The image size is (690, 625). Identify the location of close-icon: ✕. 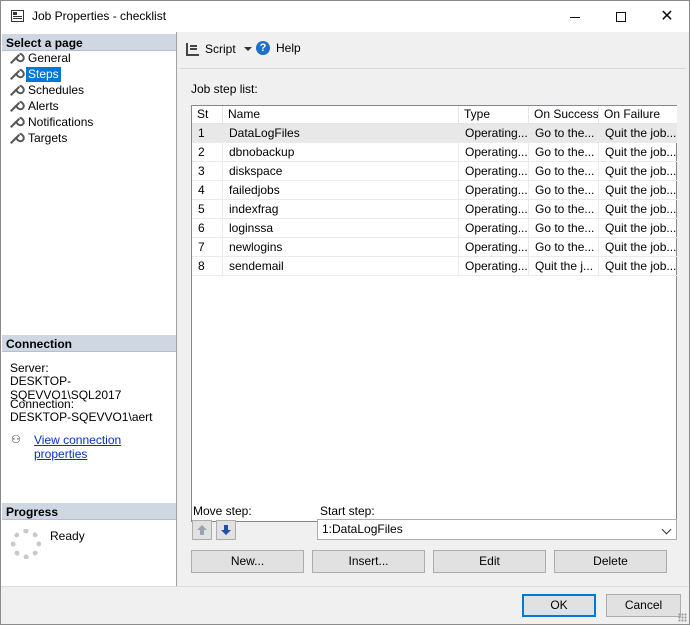
(667, 16).